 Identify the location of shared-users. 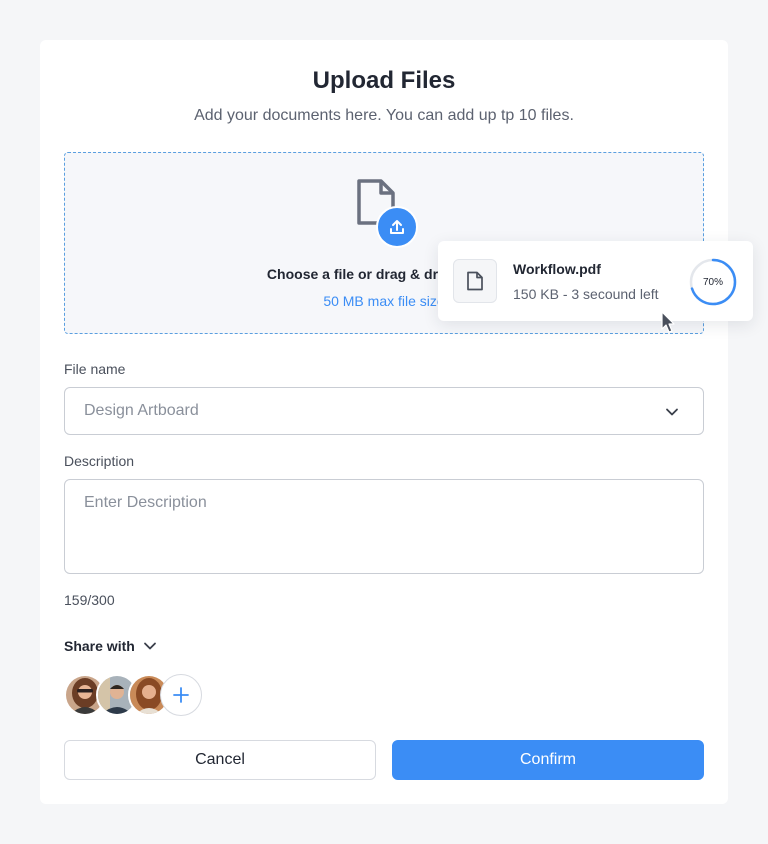
(139, 695).